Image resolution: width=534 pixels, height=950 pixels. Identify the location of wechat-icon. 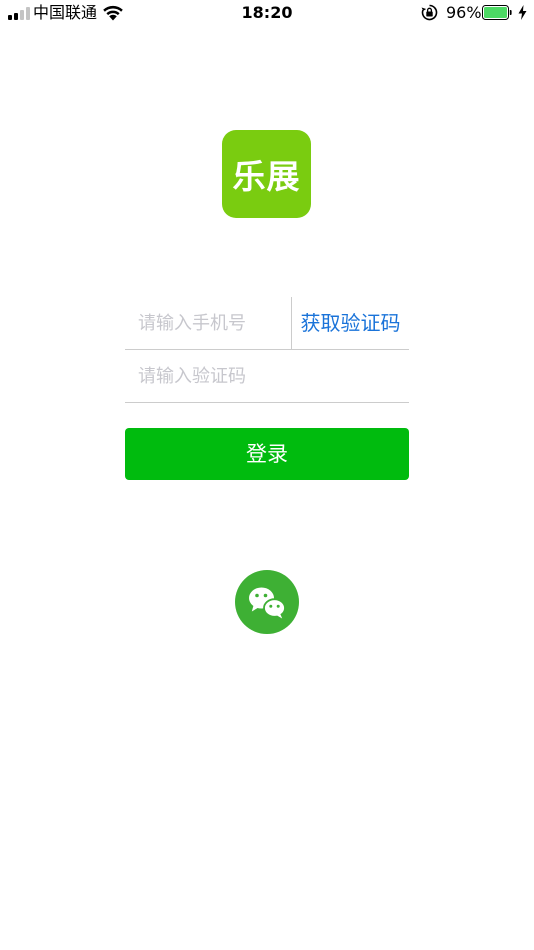
(267, 603).